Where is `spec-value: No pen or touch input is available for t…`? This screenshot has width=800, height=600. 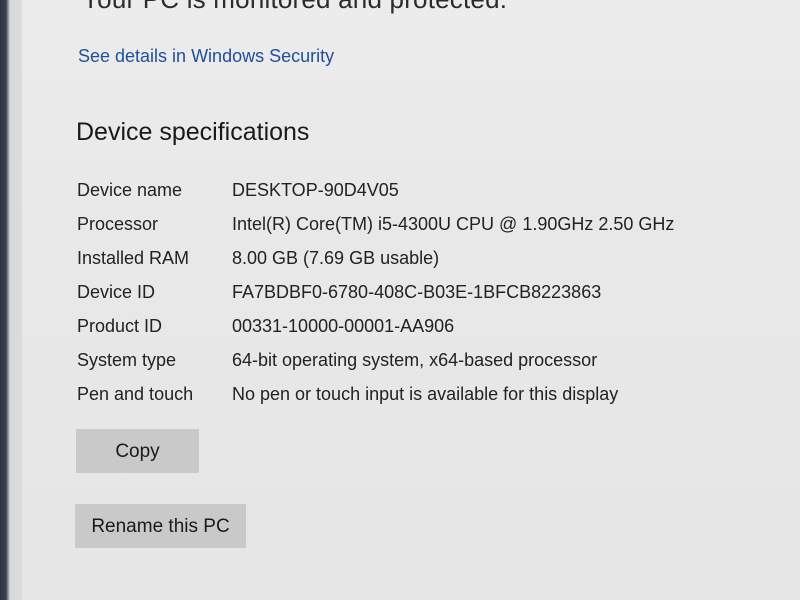 spec-value: No pen or touch input is available for t… is located at coordinates (425, 394).